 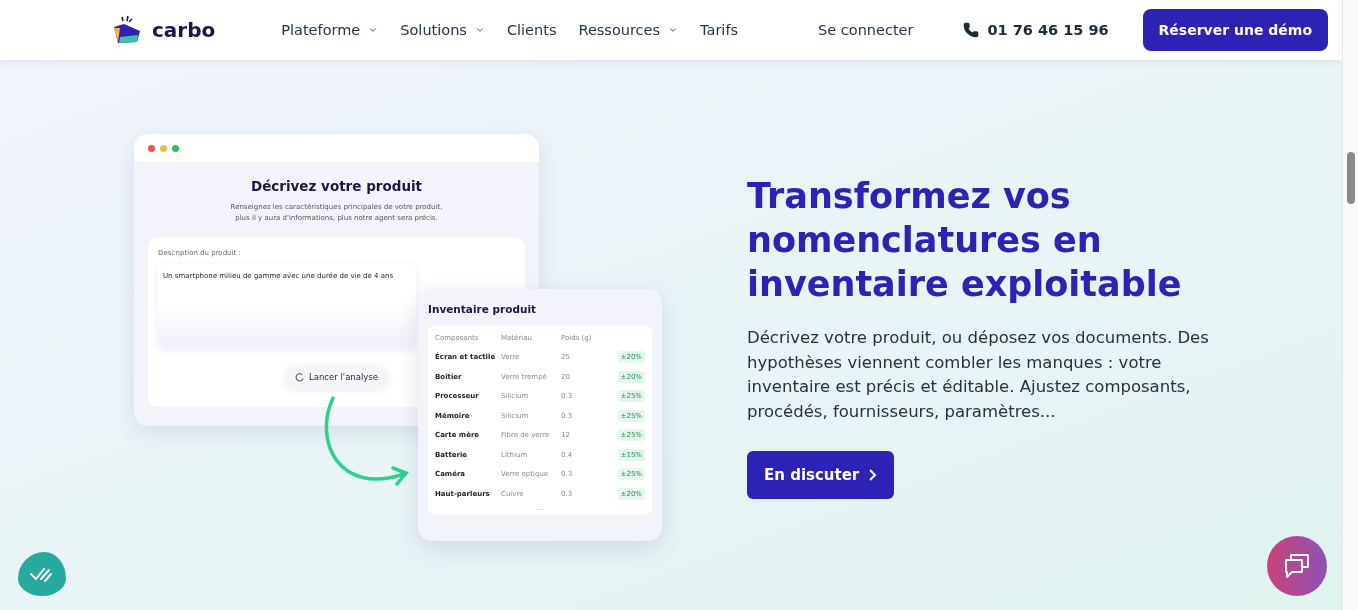 What do you see at coordinates (330, 30) in the screenshot?
I see `nav-link: Plateforme` at bounding box center [330, 30].